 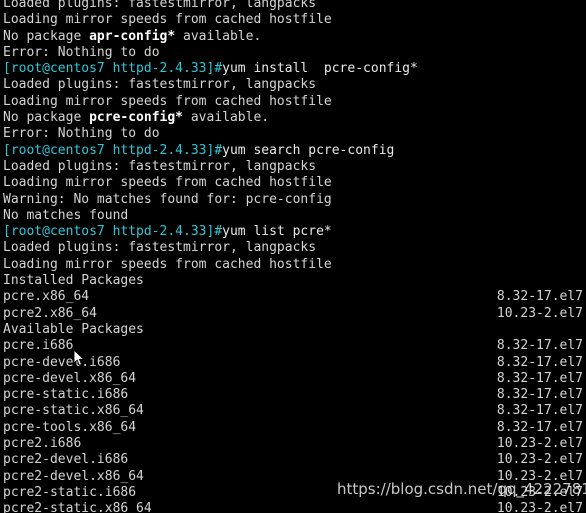 I want to click on package-list-row: pcre.x86_64 8.32-17.el7, so click(x=294, y=297).